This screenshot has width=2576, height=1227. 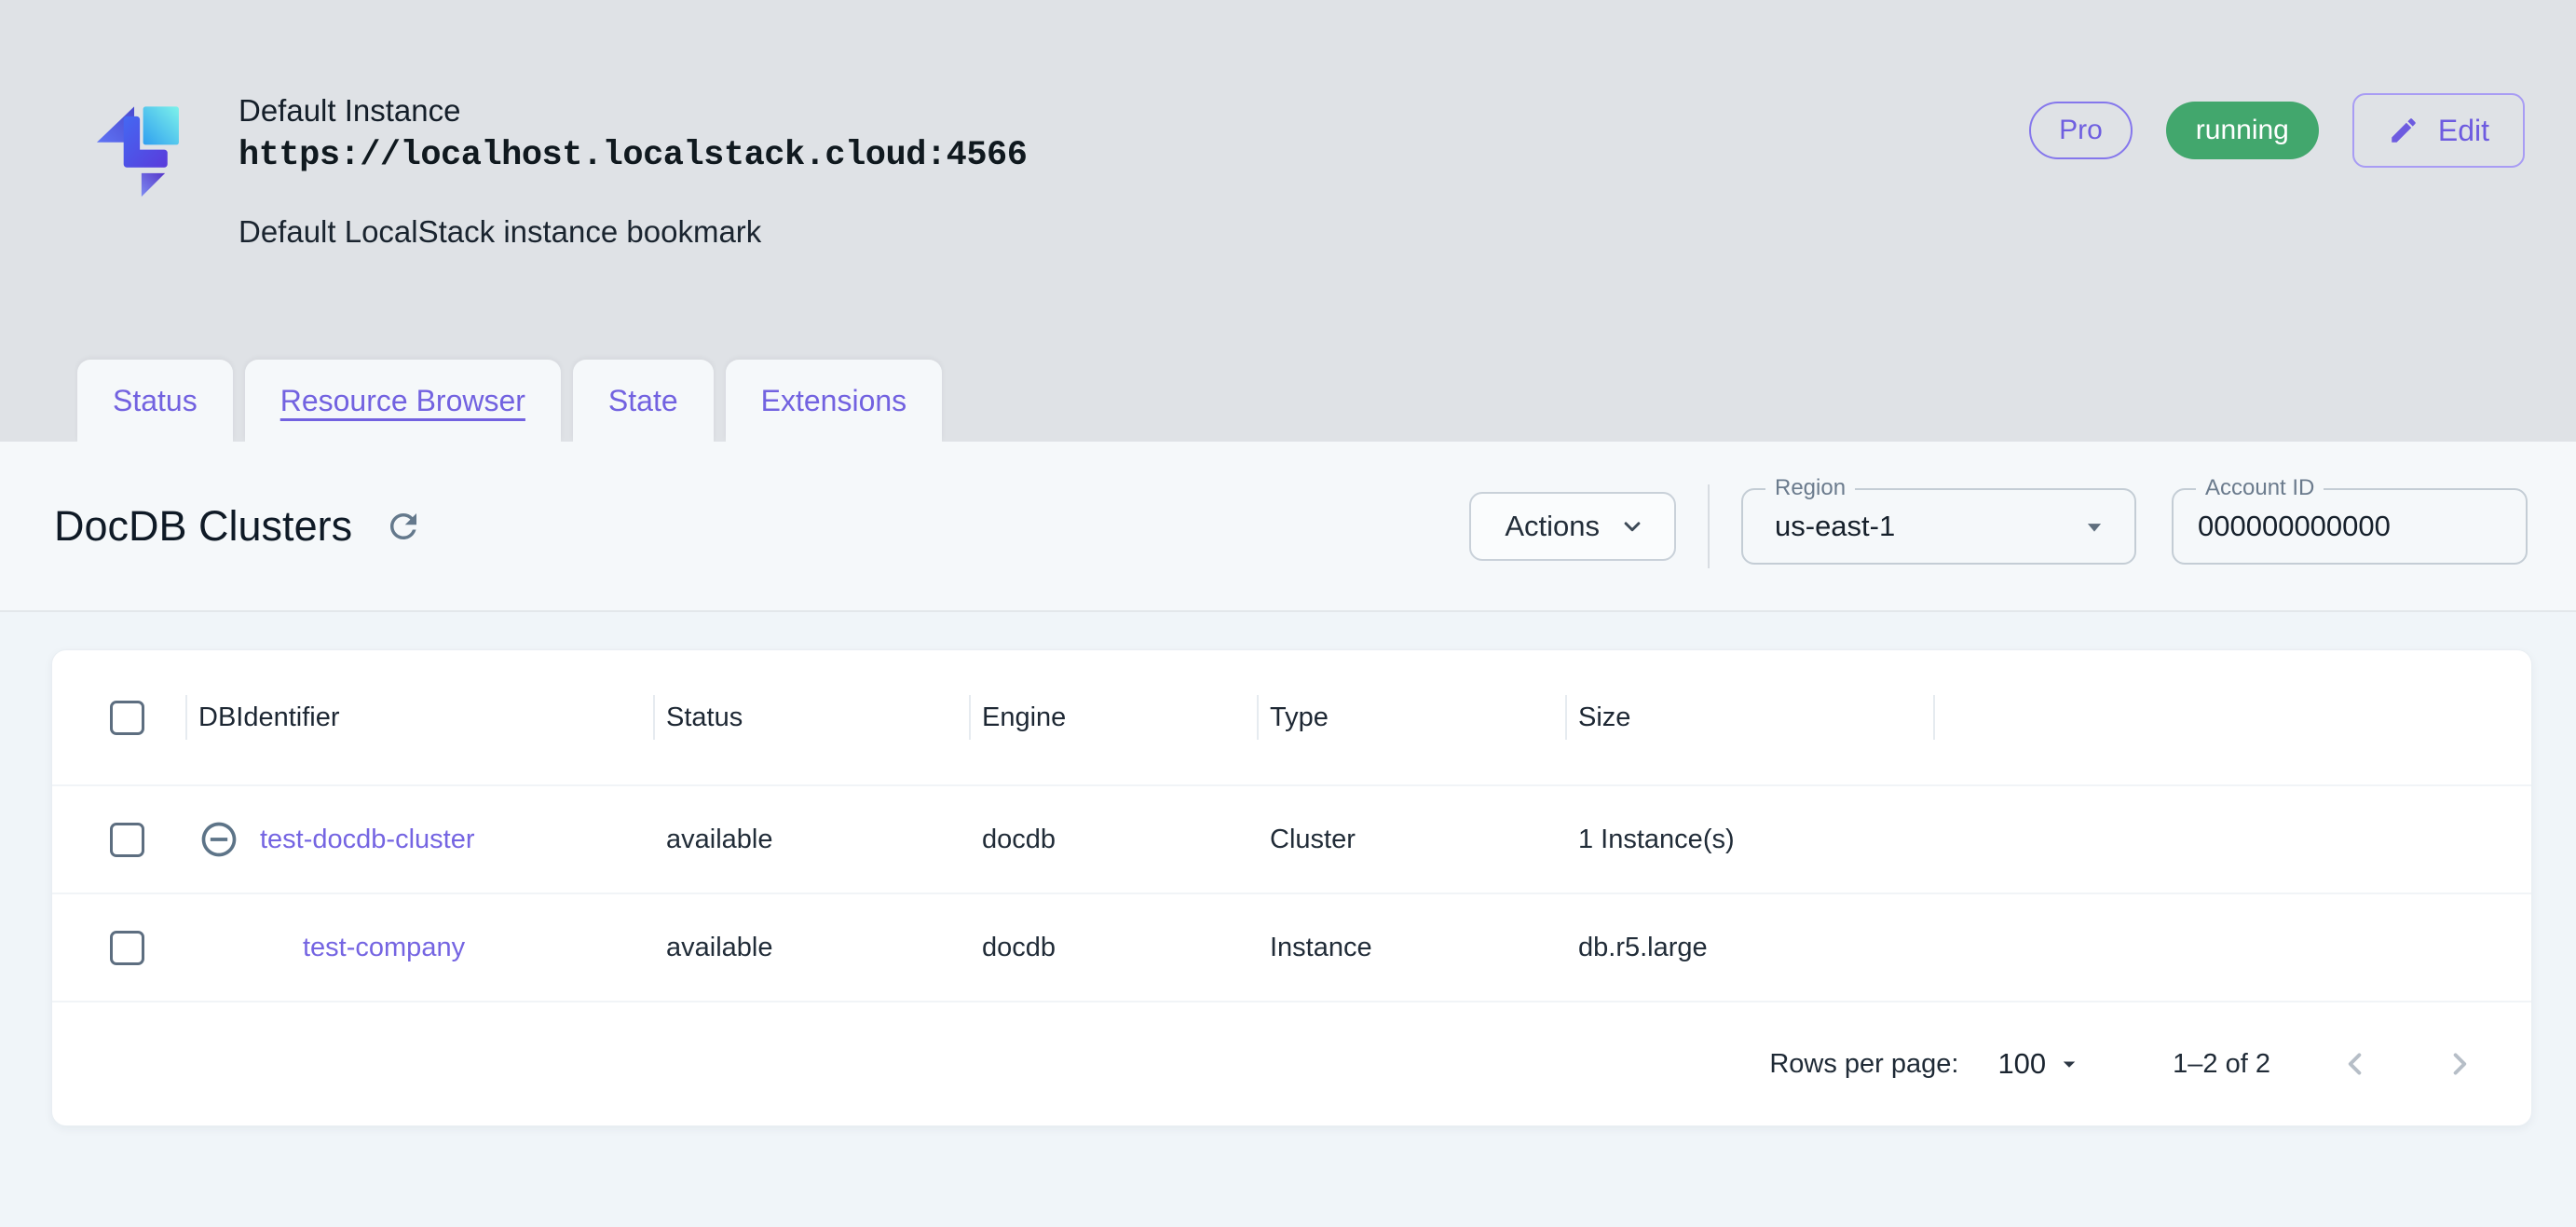 I want to click on dropdown-arrow-icon, so click(x=2094, y=527).